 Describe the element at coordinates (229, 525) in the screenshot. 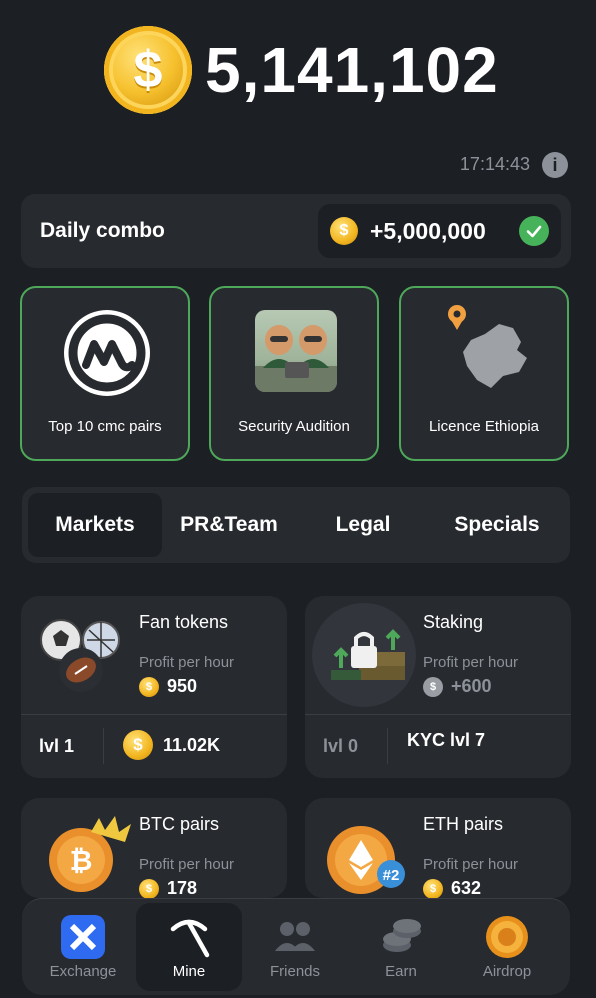

I see `tab-pr-team: PR&Team` at that location.